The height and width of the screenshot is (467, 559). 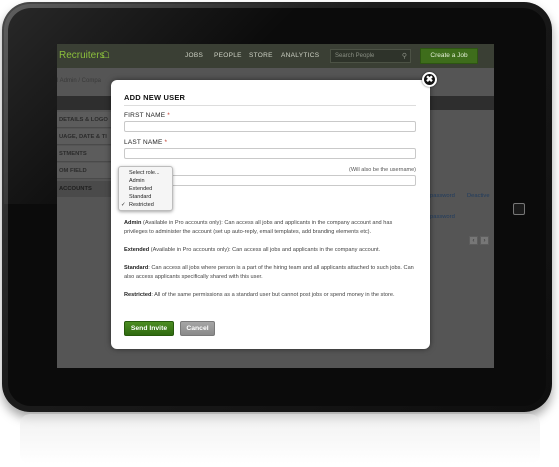 I want to click on pager-prev-button: ‹, so click(x=473, y=240).